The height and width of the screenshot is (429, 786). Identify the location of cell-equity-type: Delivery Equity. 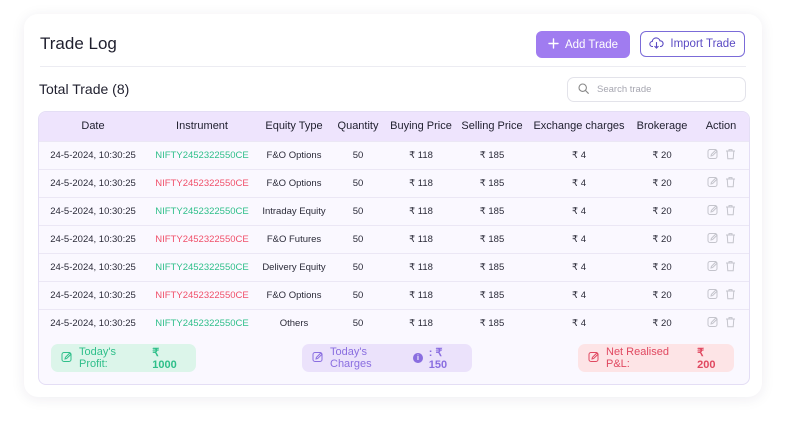
(294, 267).